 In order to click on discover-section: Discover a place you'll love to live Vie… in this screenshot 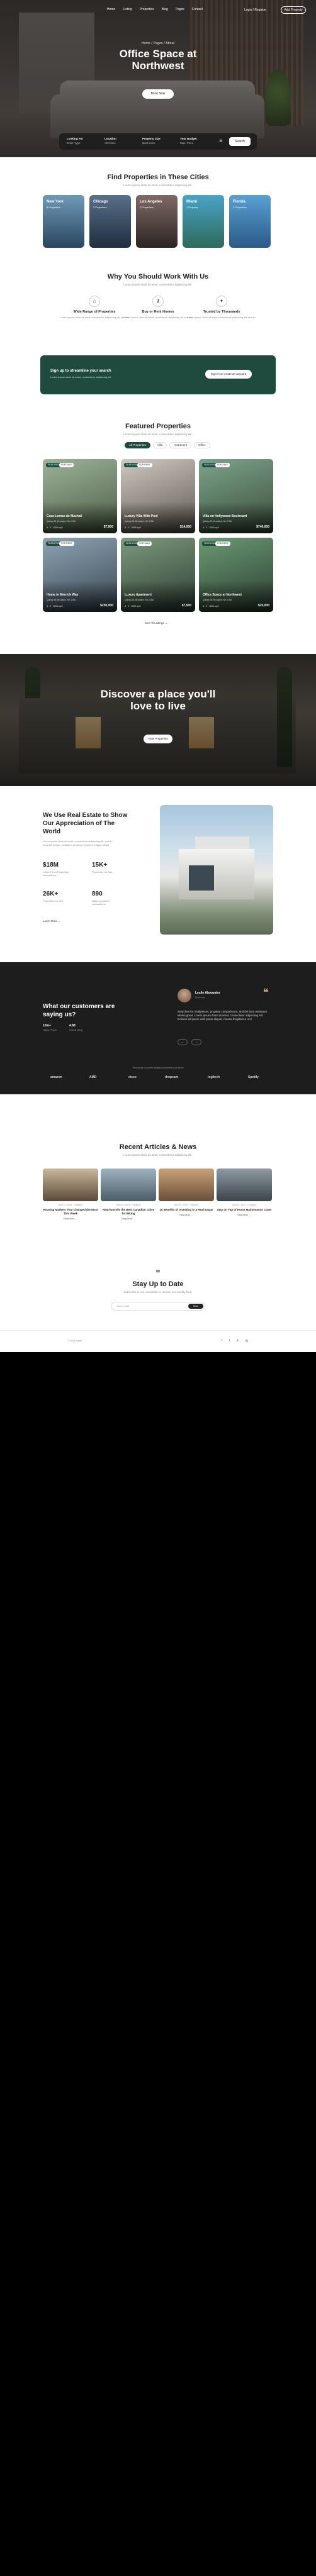, I will do `click(158, 720)`.